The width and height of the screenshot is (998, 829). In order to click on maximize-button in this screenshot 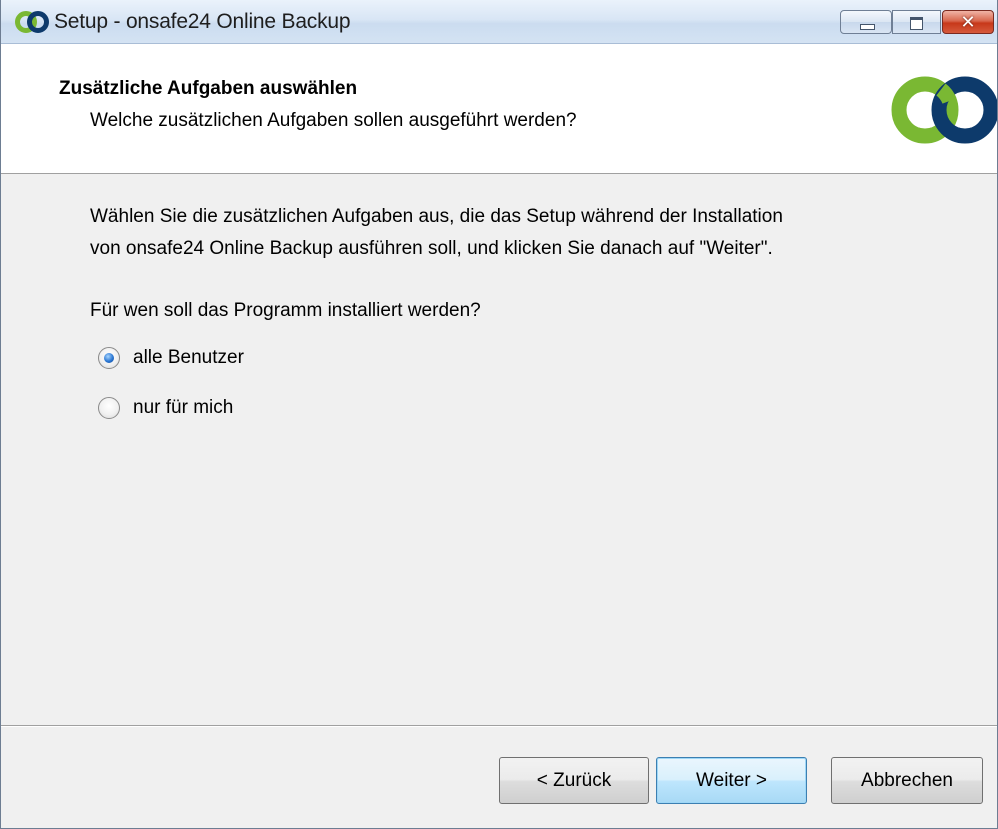, I will do `click(916, 22)`.